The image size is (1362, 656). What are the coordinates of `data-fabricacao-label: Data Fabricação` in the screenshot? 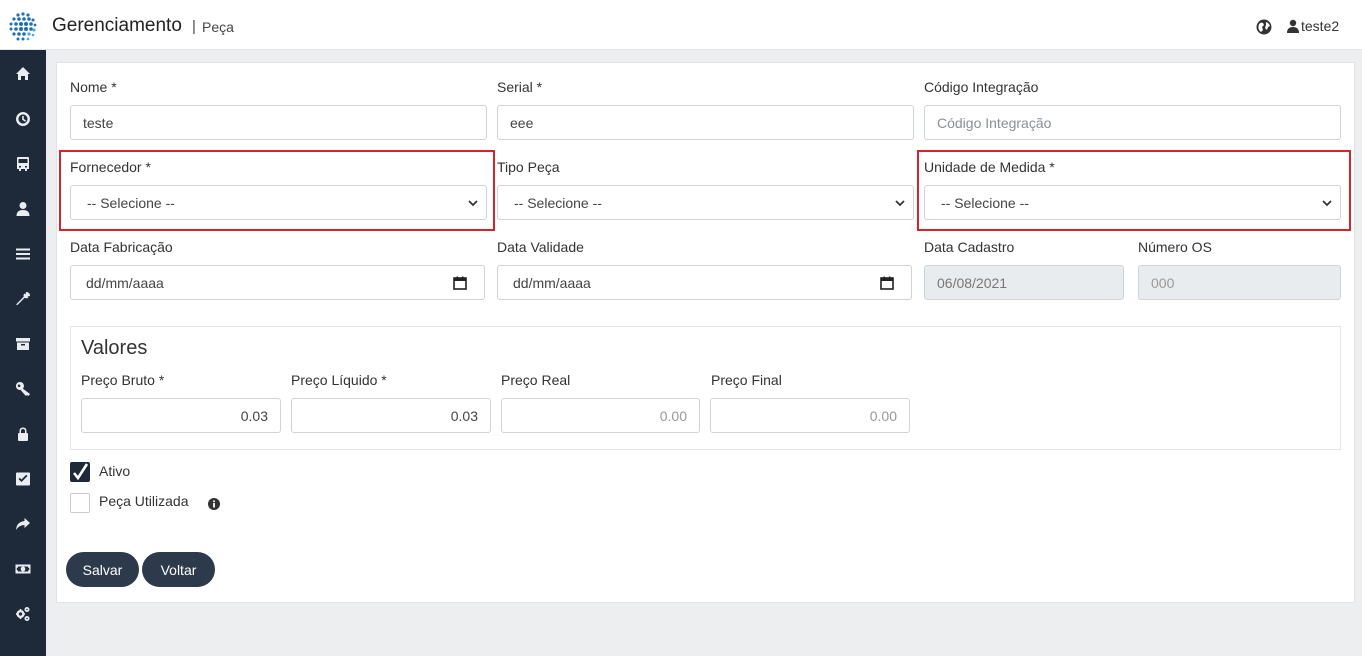 It's located at (121, 247).